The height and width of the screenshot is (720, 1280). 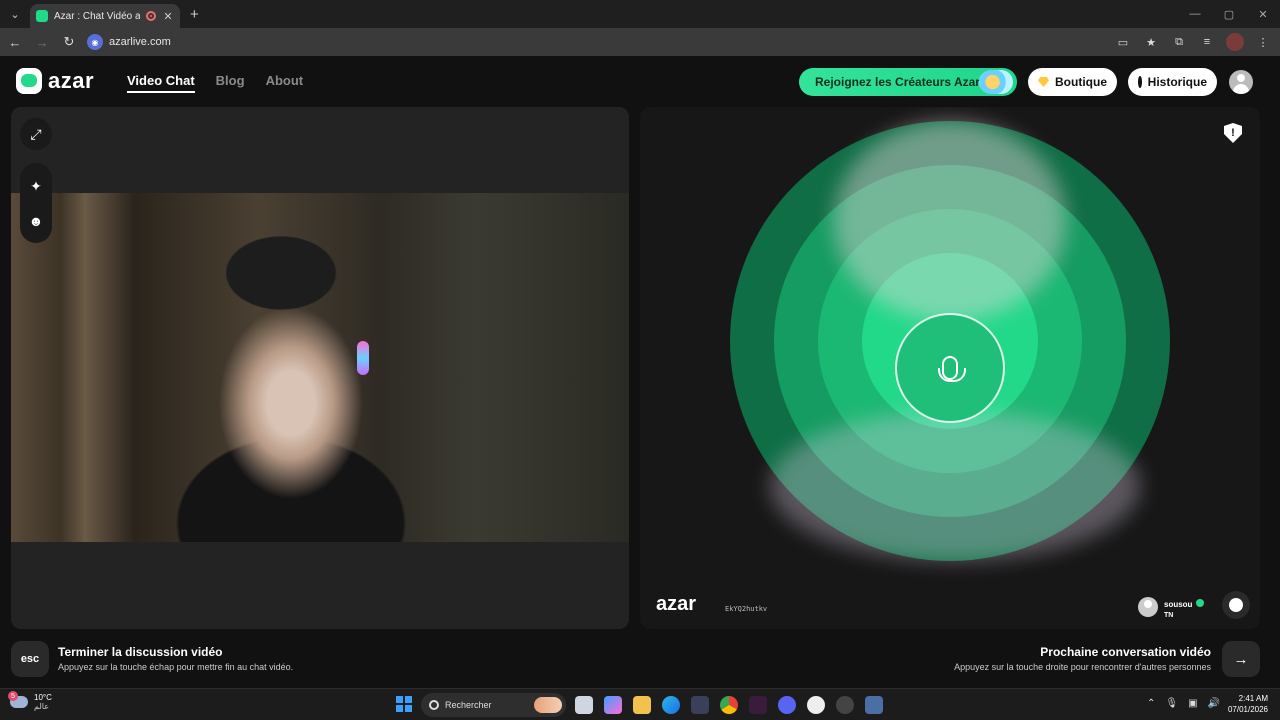 What do you see at coordinates (404, 704) in the screenshot?
I see `windows-start-icon` at bounding box center [404, 704].